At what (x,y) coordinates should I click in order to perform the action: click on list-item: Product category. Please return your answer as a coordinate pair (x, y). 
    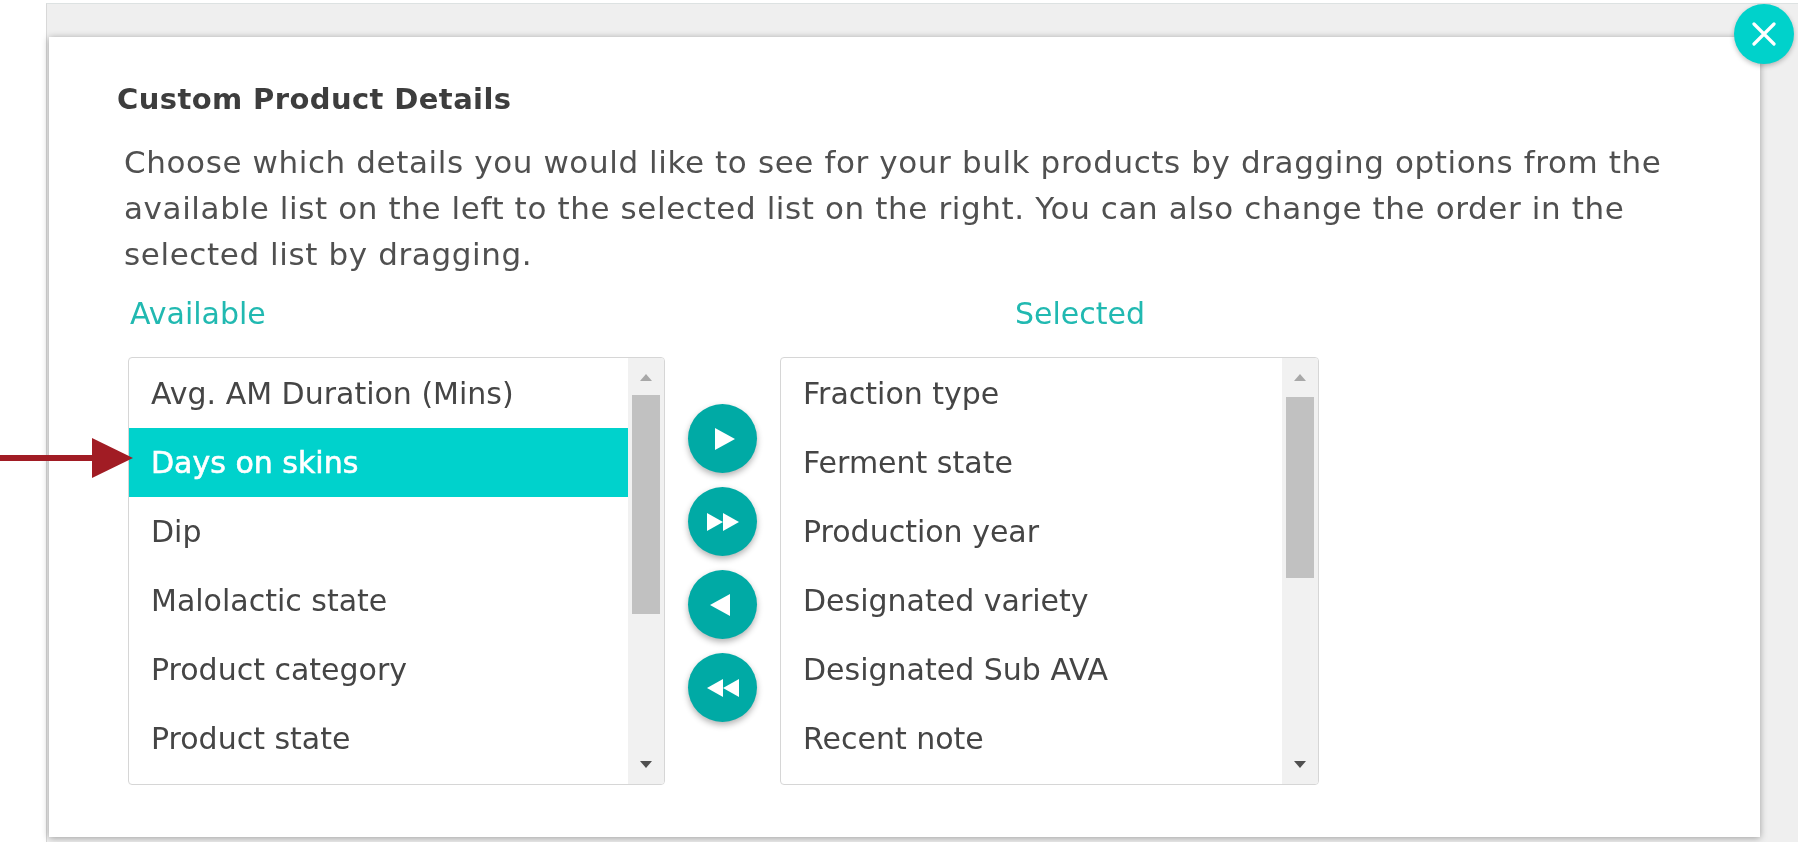
    Looking at the image, I should click on (378, 669).